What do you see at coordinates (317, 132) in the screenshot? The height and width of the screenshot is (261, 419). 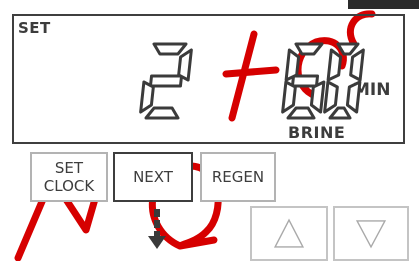 I see `cycle-label: BRINE` at bounding box center [317, 132].